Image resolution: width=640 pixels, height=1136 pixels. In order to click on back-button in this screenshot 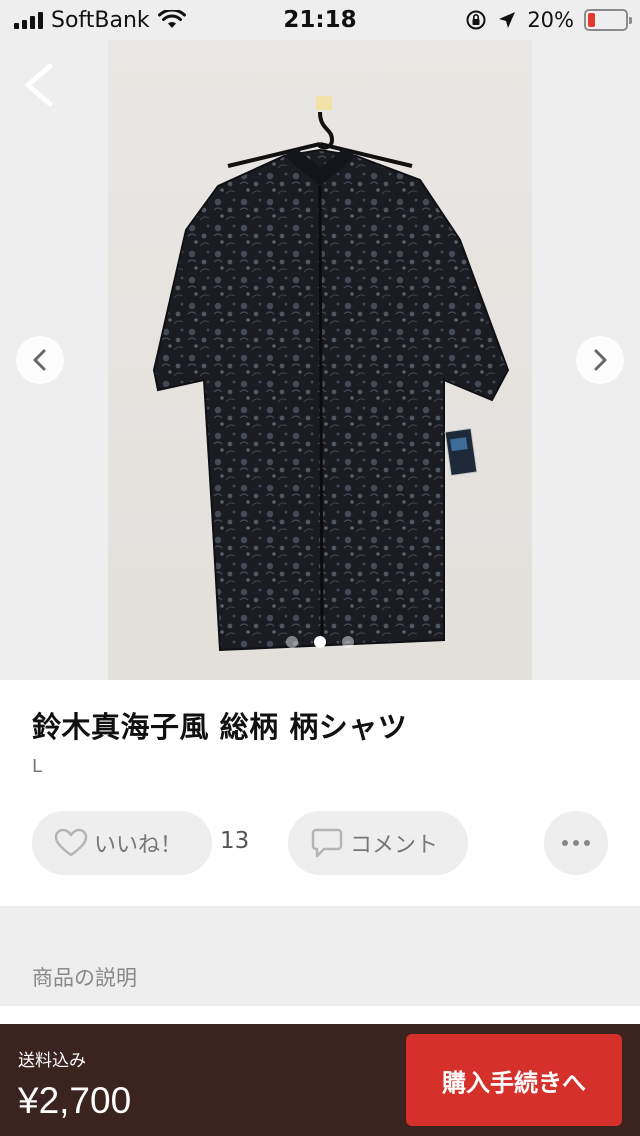, I will do `click(40, 85)`.